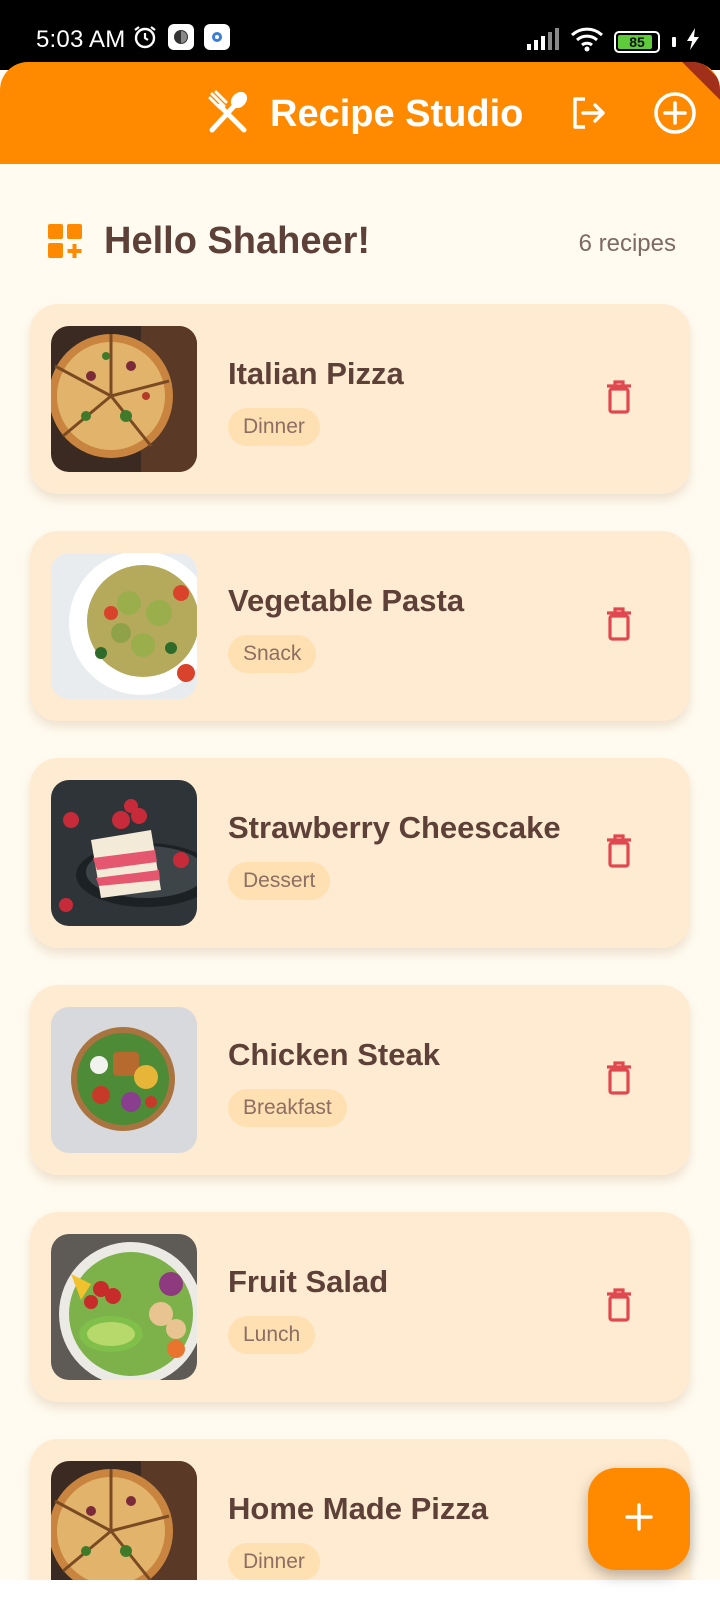 The width and height of the screenshot is (720, 1600). I want to click on greeting-row: Hello Shaheer! 6 recipes, so click(361, 243).